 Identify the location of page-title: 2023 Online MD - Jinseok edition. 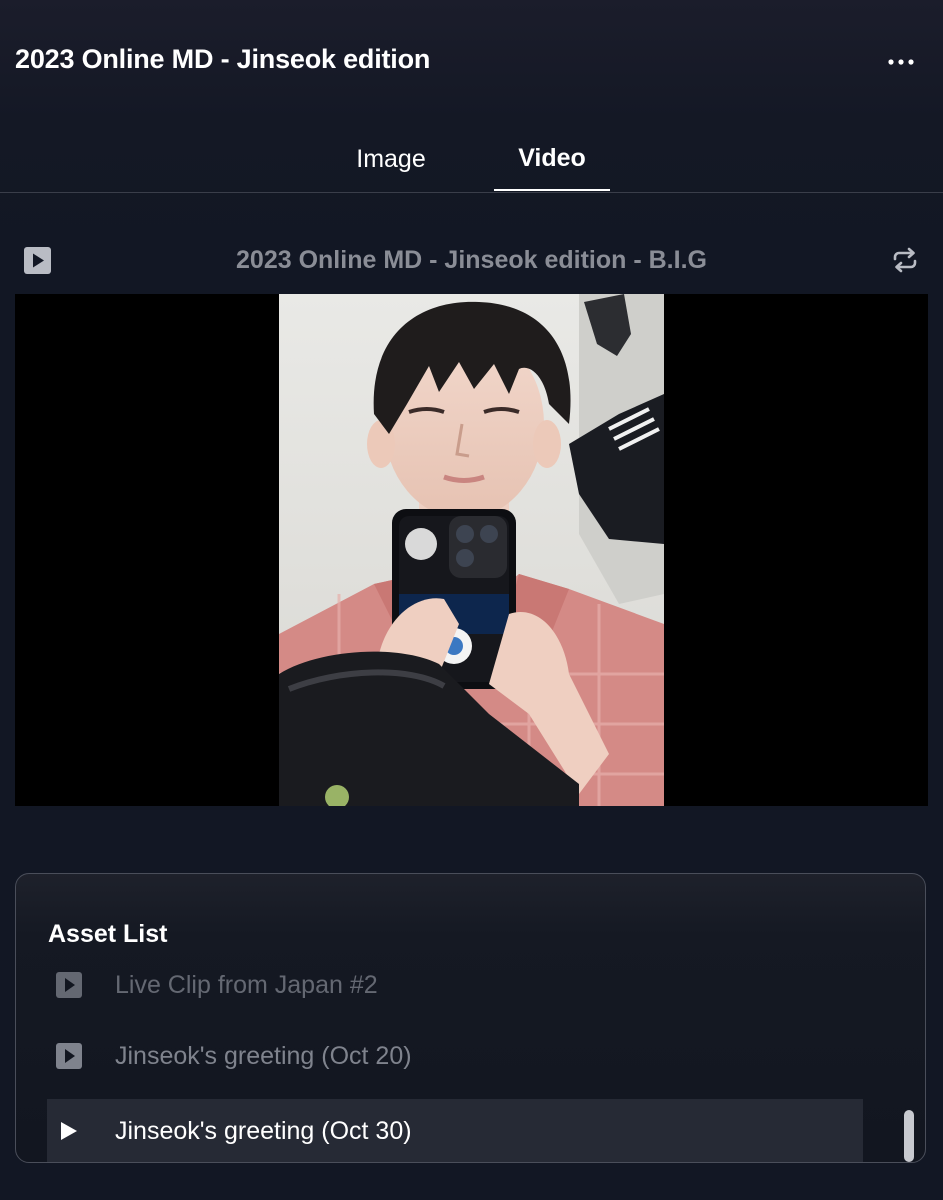
(223, 59).